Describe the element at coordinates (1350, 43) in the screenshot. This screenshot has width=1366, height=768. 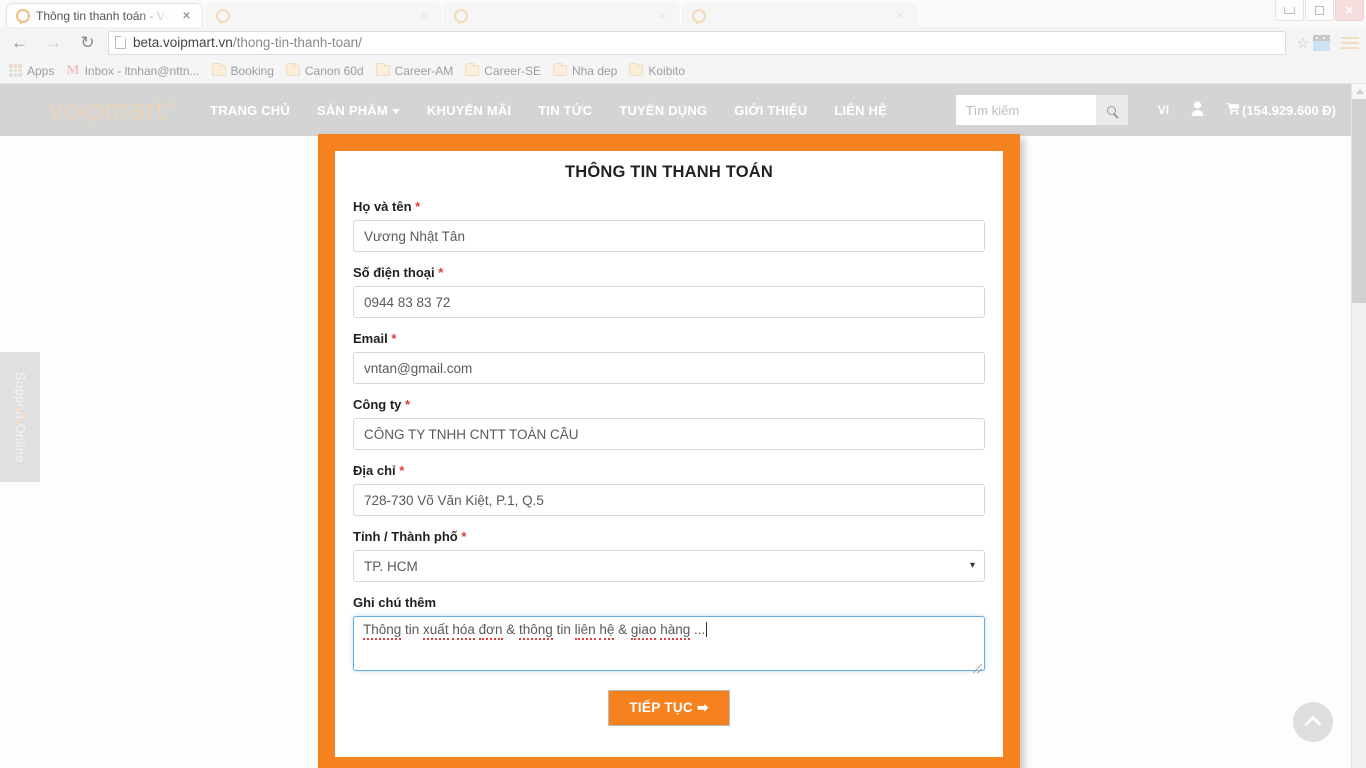
I see `chrome-menu-icon` at that location.